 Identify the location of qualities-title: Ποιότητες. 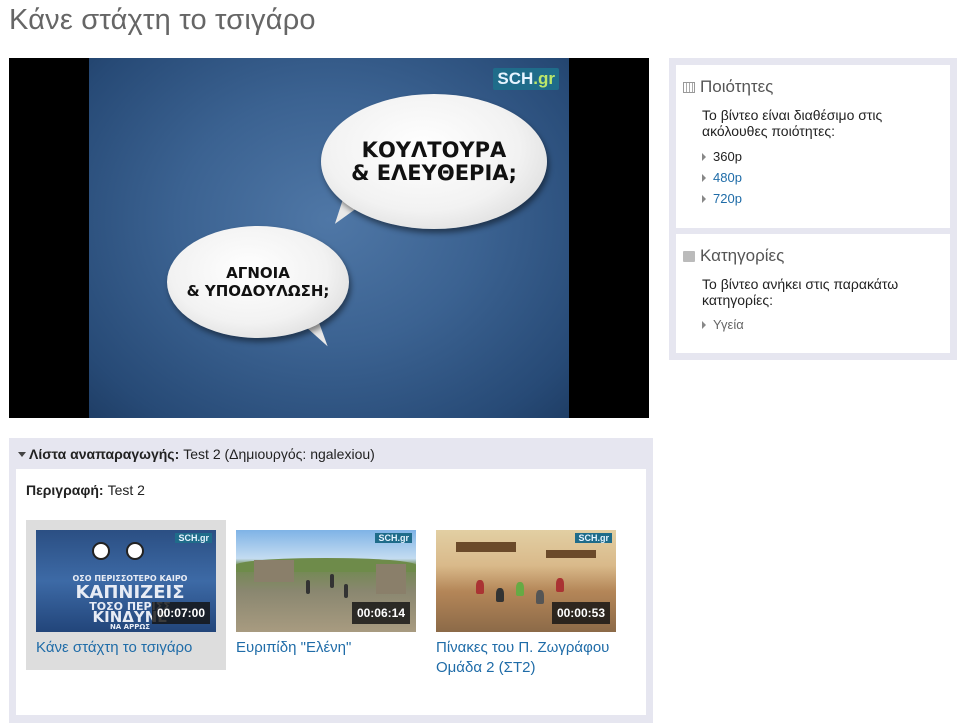
(728, 87).